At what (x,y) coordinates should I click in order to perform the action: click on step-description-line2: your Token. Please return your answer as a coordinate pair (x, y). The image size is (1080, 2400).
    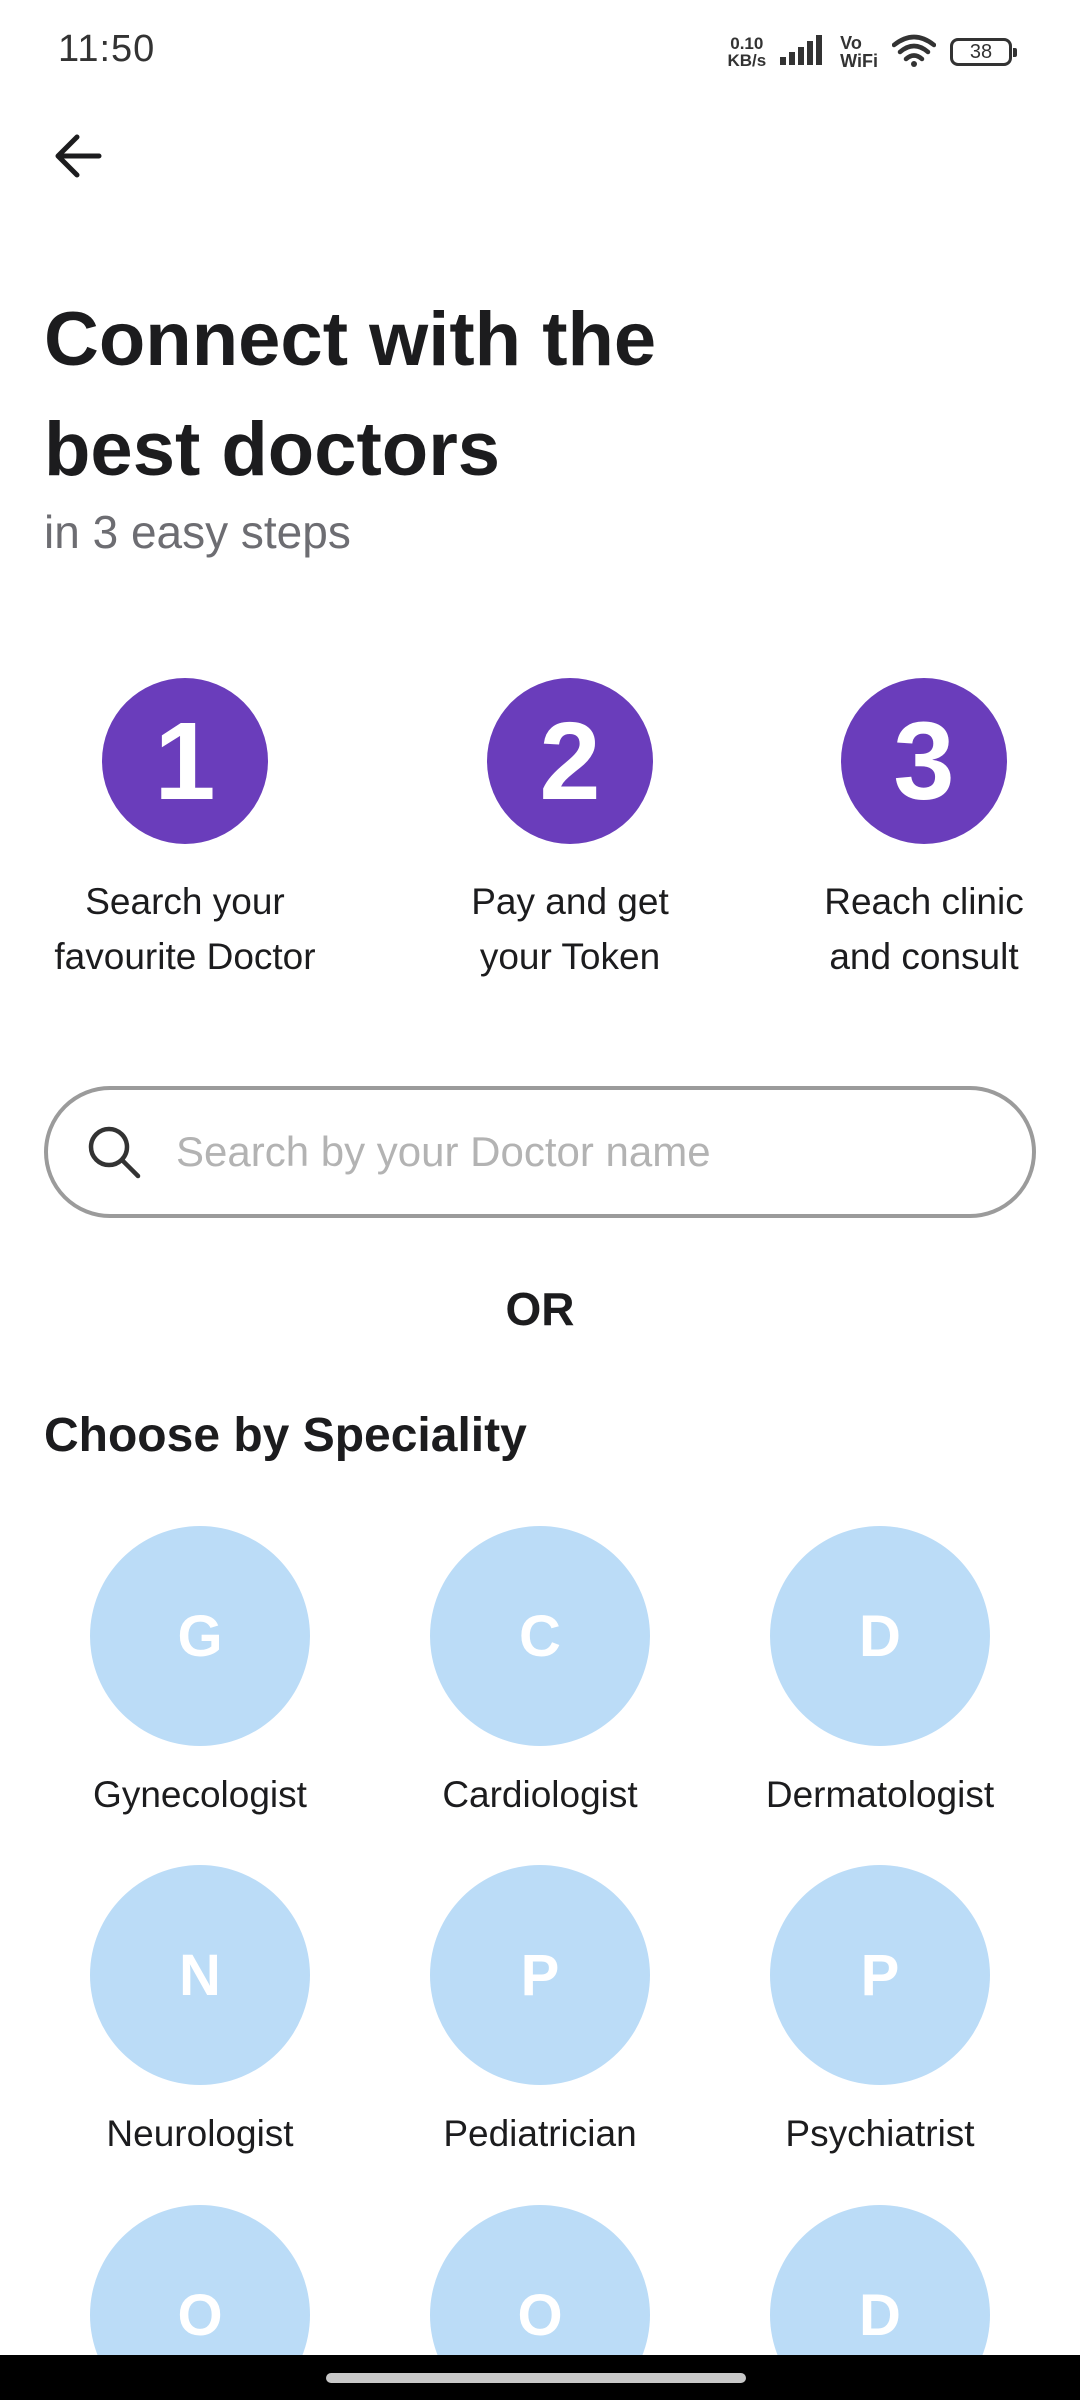
    Looking at the image, I should click on (570, 956).